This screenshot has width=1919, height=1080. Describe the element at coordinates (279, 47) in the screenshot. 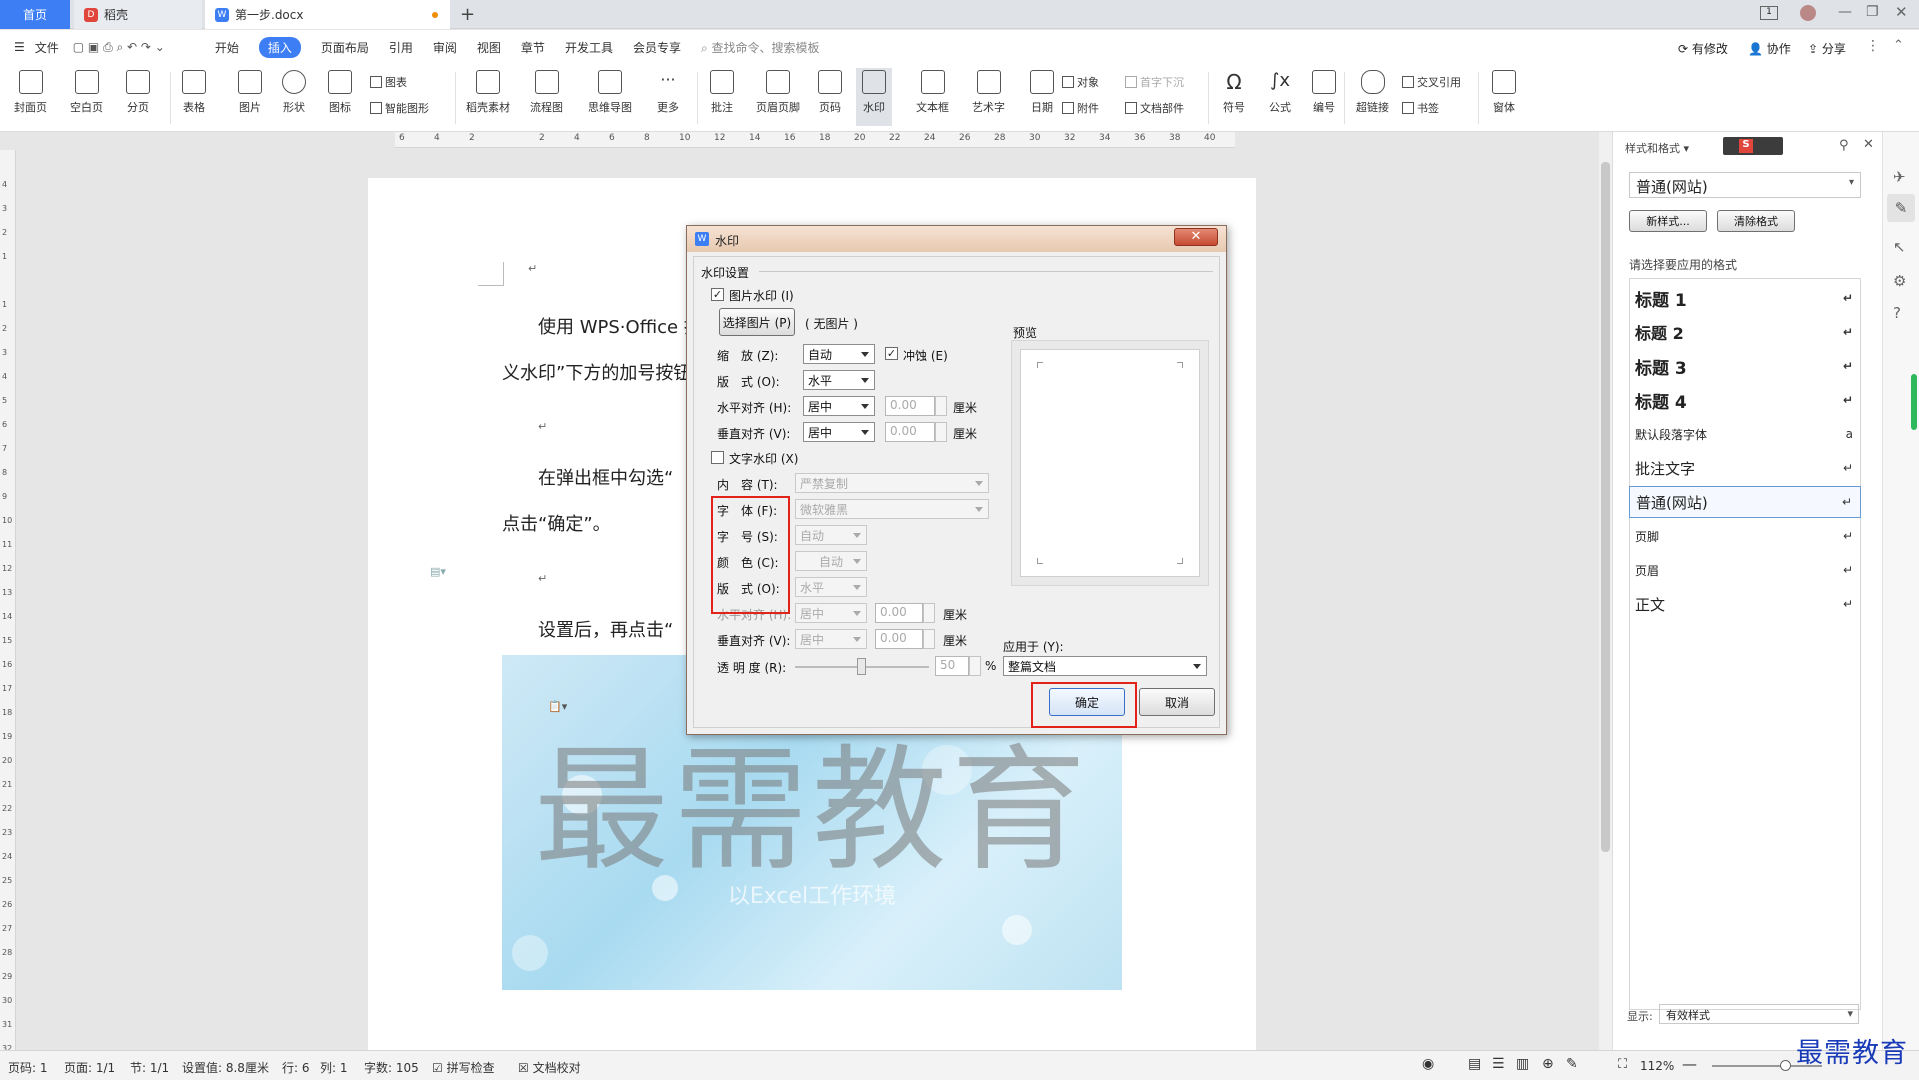

I see `menu-insert: 插入` at that location.